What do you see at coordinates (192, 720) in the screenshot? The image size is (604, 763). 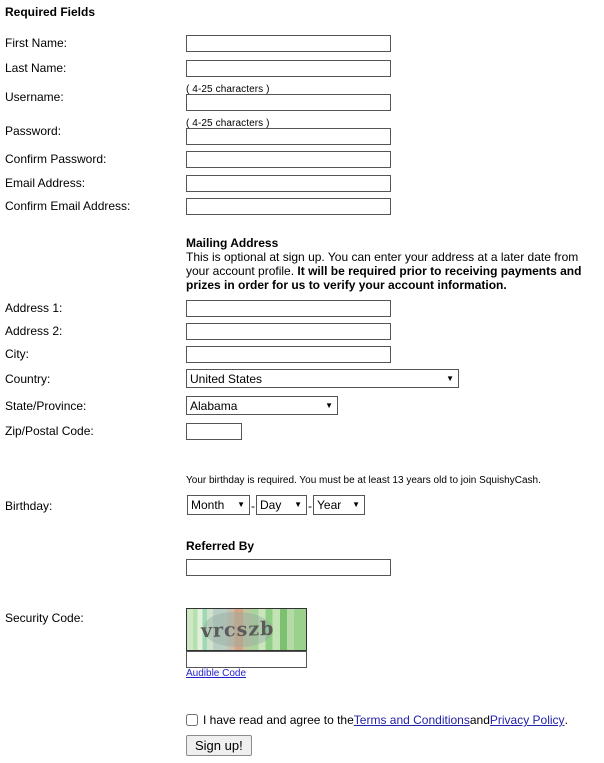 I see `terms-checkbox` at bounding box center [192, 720].